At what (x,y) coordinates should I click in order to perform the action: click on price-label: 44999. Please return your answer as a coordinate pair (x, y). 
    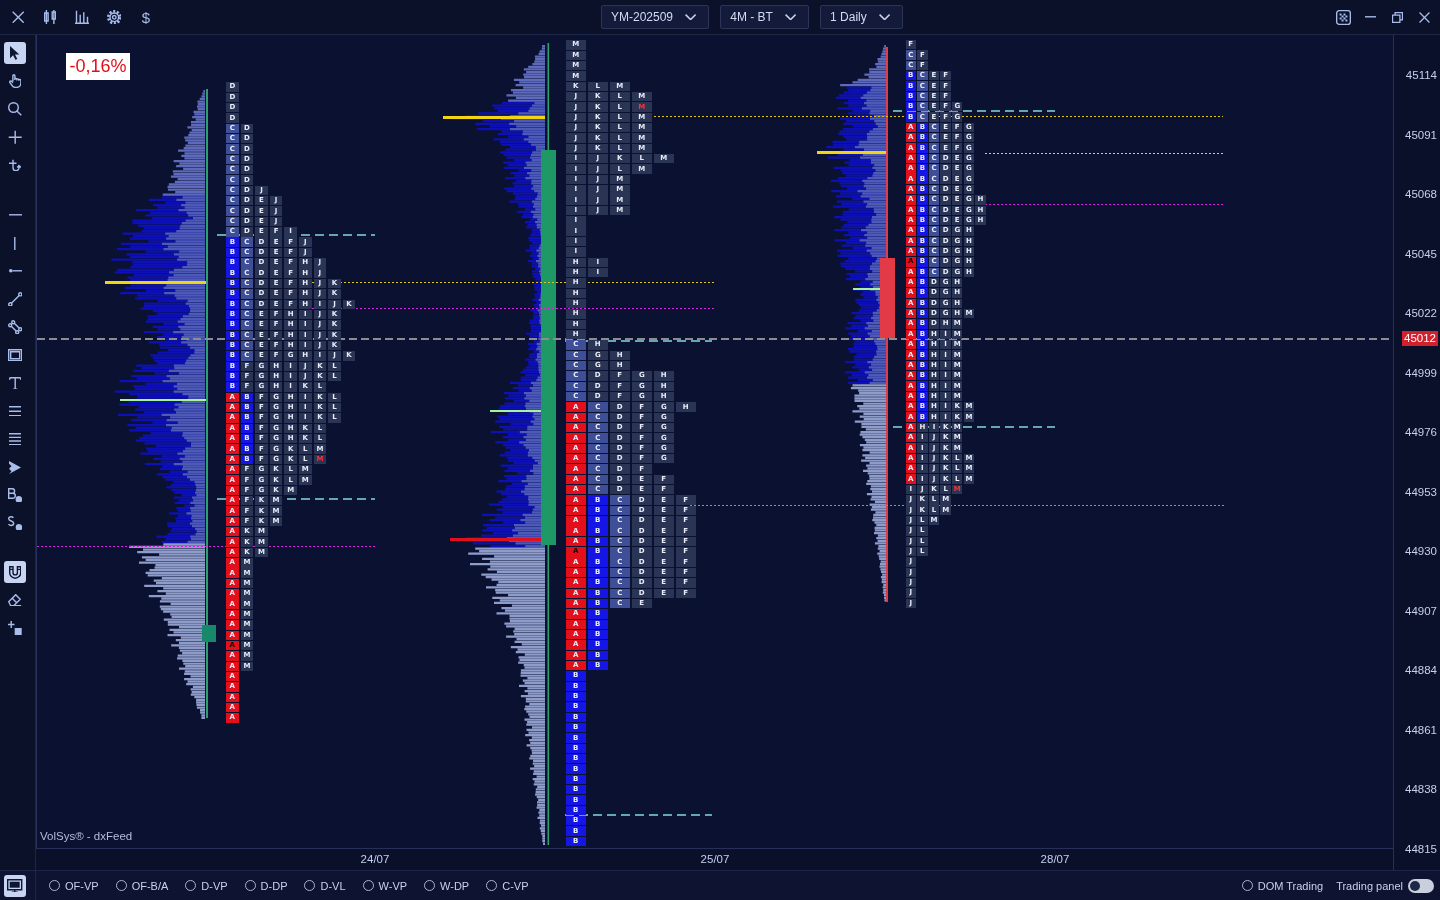
    Looking at the image, I should click on (1421, 372).